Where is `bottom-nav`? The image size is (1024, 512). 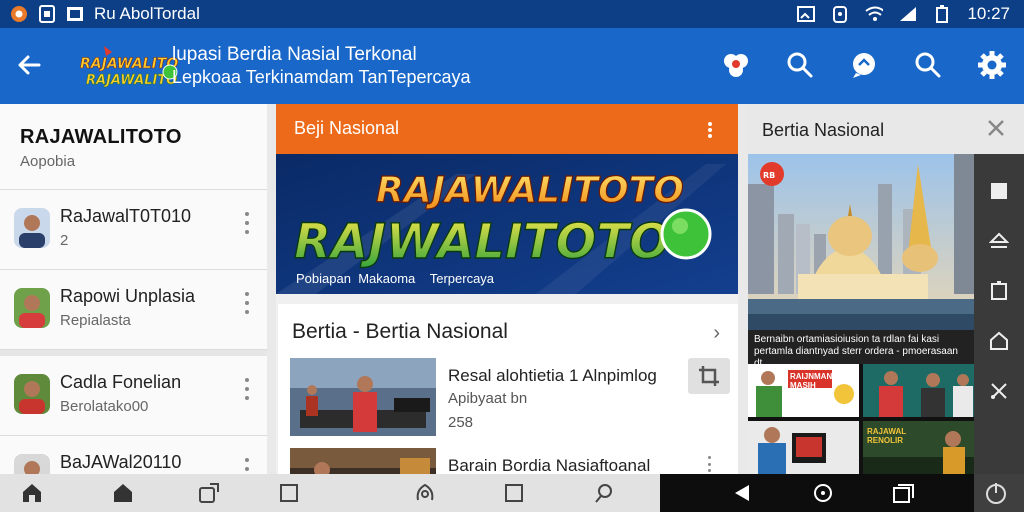
bottom-nav is located at coordinates (512, 493).